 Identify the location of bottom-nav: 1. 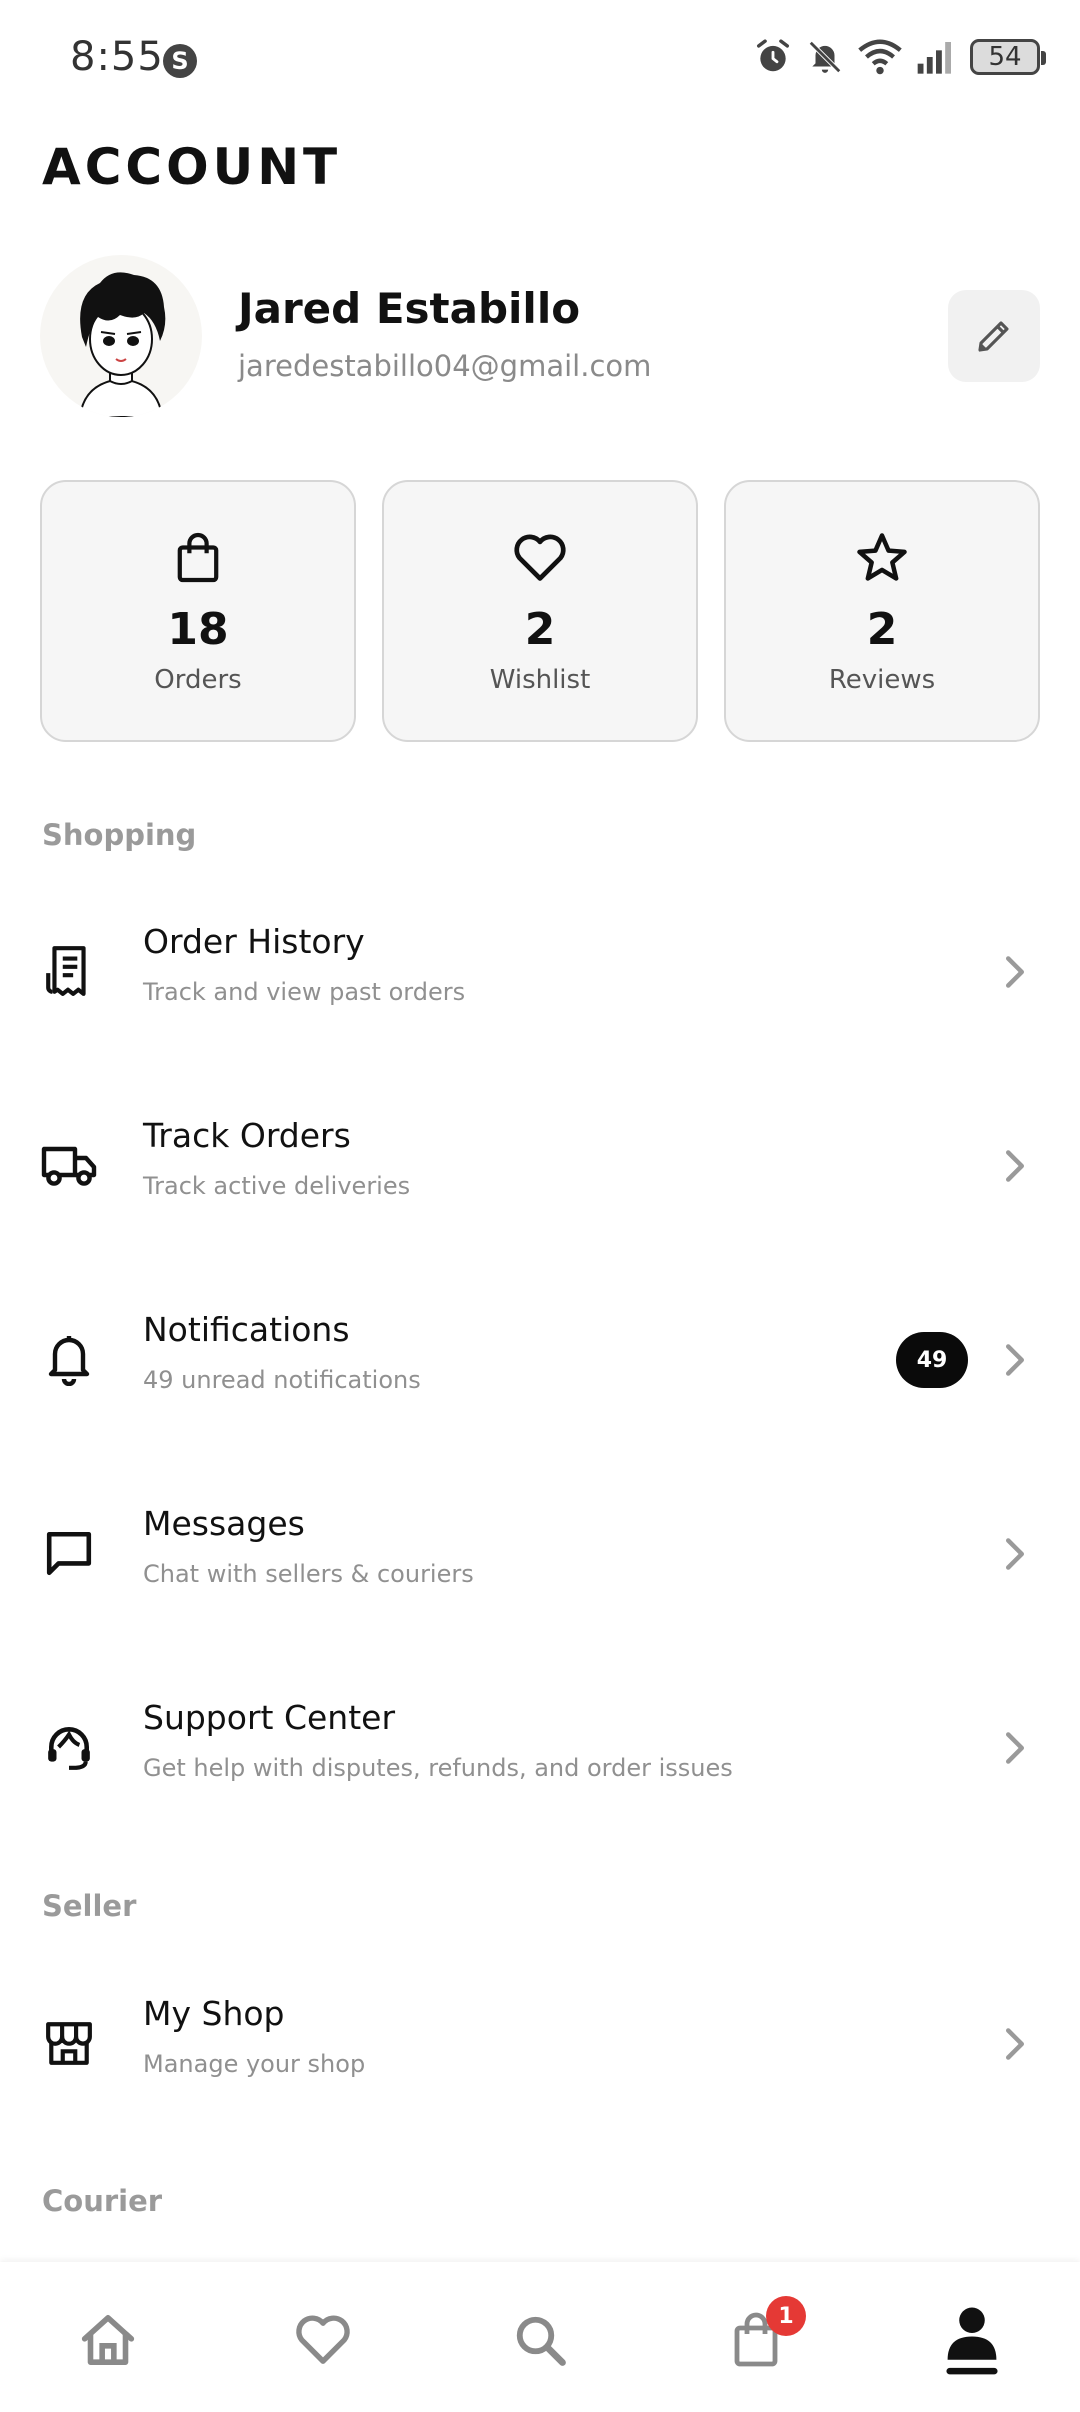
(540, 2337).